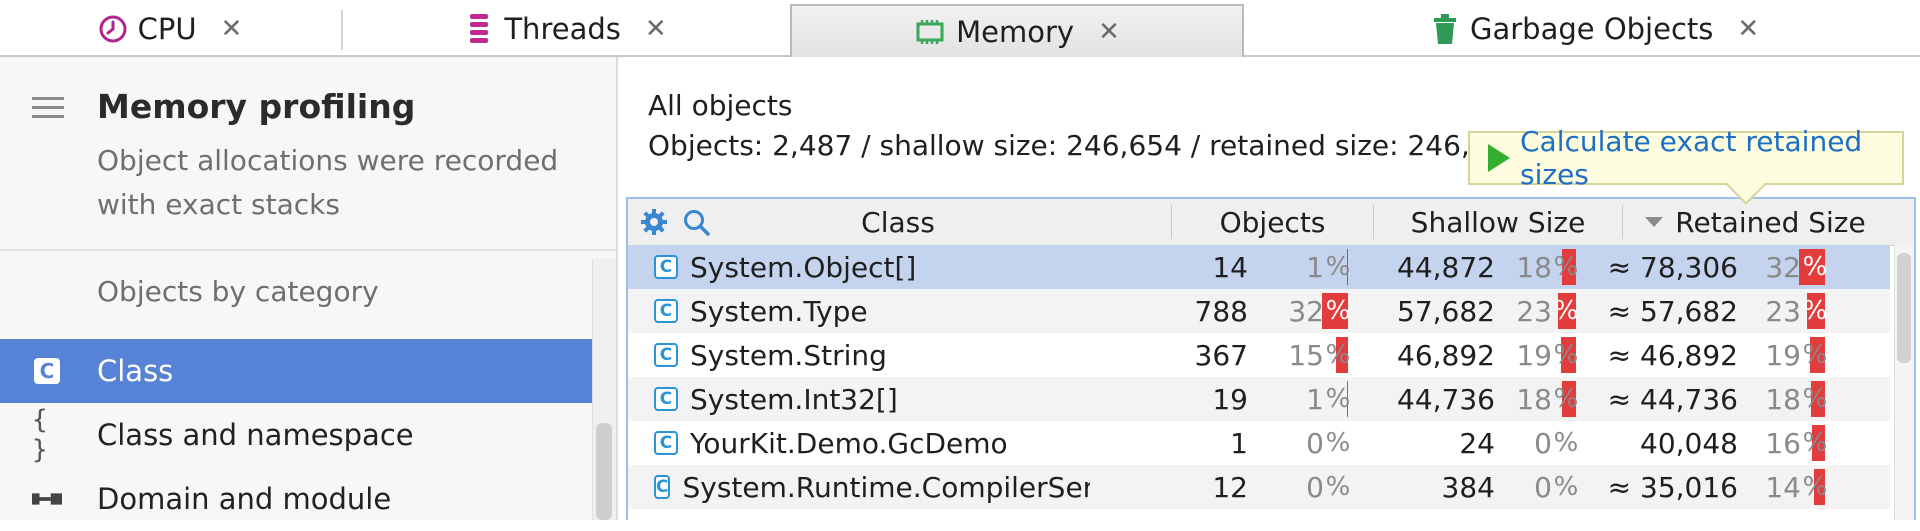 The image size is (1920, 531). I want to click on calculate-retained-sizes-tooltip: Calculate exact retained sizes, so click(1686, 165).